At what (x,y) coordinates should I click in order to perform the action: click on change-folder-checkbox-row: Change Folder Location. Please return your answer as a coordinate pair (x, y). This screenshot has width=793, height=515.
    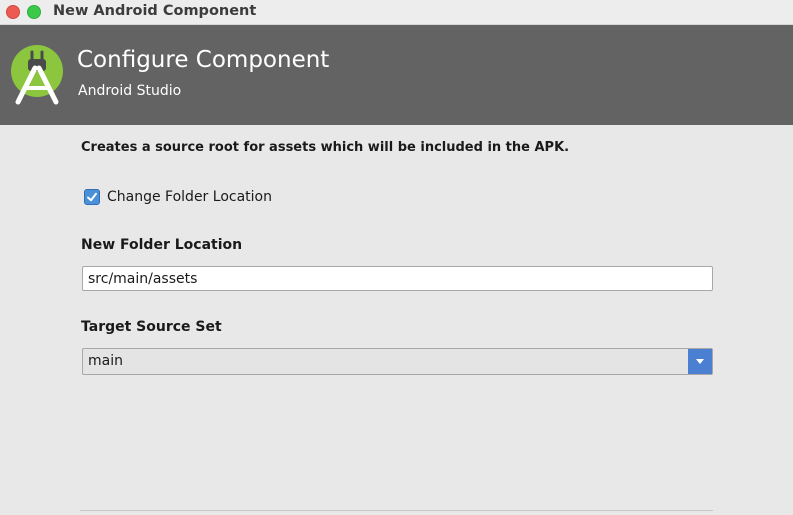
    Looking at the image, I should click on (178, 197).